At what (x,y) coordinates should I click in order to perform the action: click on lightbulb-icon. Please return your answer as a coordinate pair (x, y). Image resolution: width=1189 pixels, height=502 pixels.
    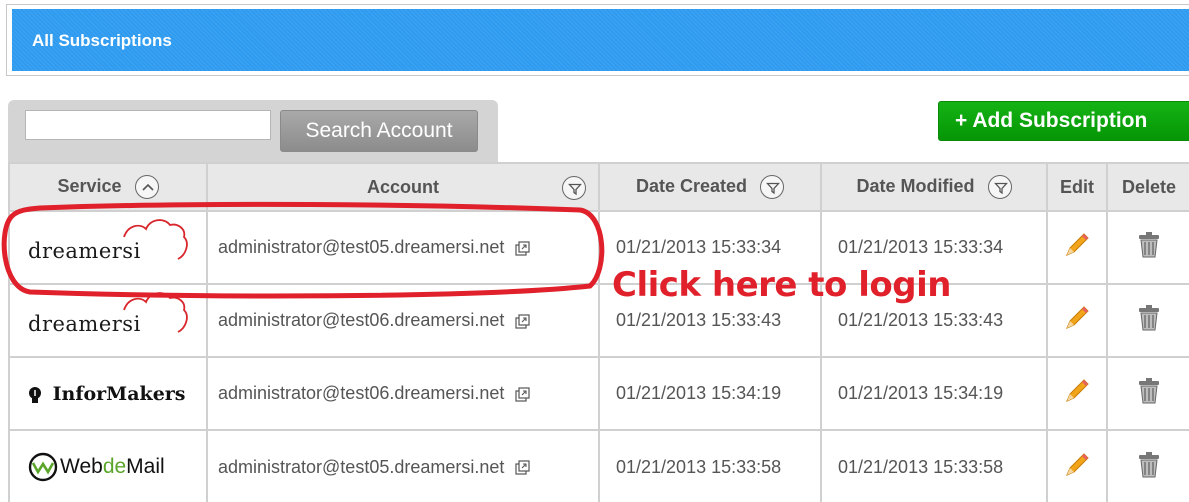
    Looking at the image, I should click on (35, 394).